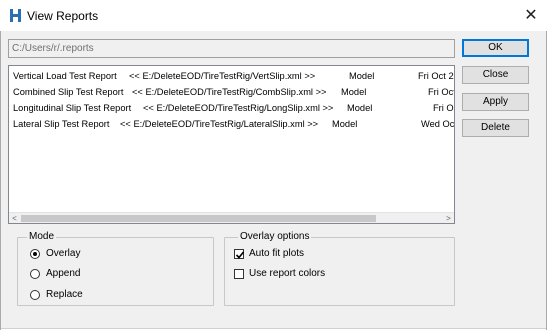 The width and height of the screenshot is (547, 330). I want to click on report-date: Fri O, so click(443, 108).